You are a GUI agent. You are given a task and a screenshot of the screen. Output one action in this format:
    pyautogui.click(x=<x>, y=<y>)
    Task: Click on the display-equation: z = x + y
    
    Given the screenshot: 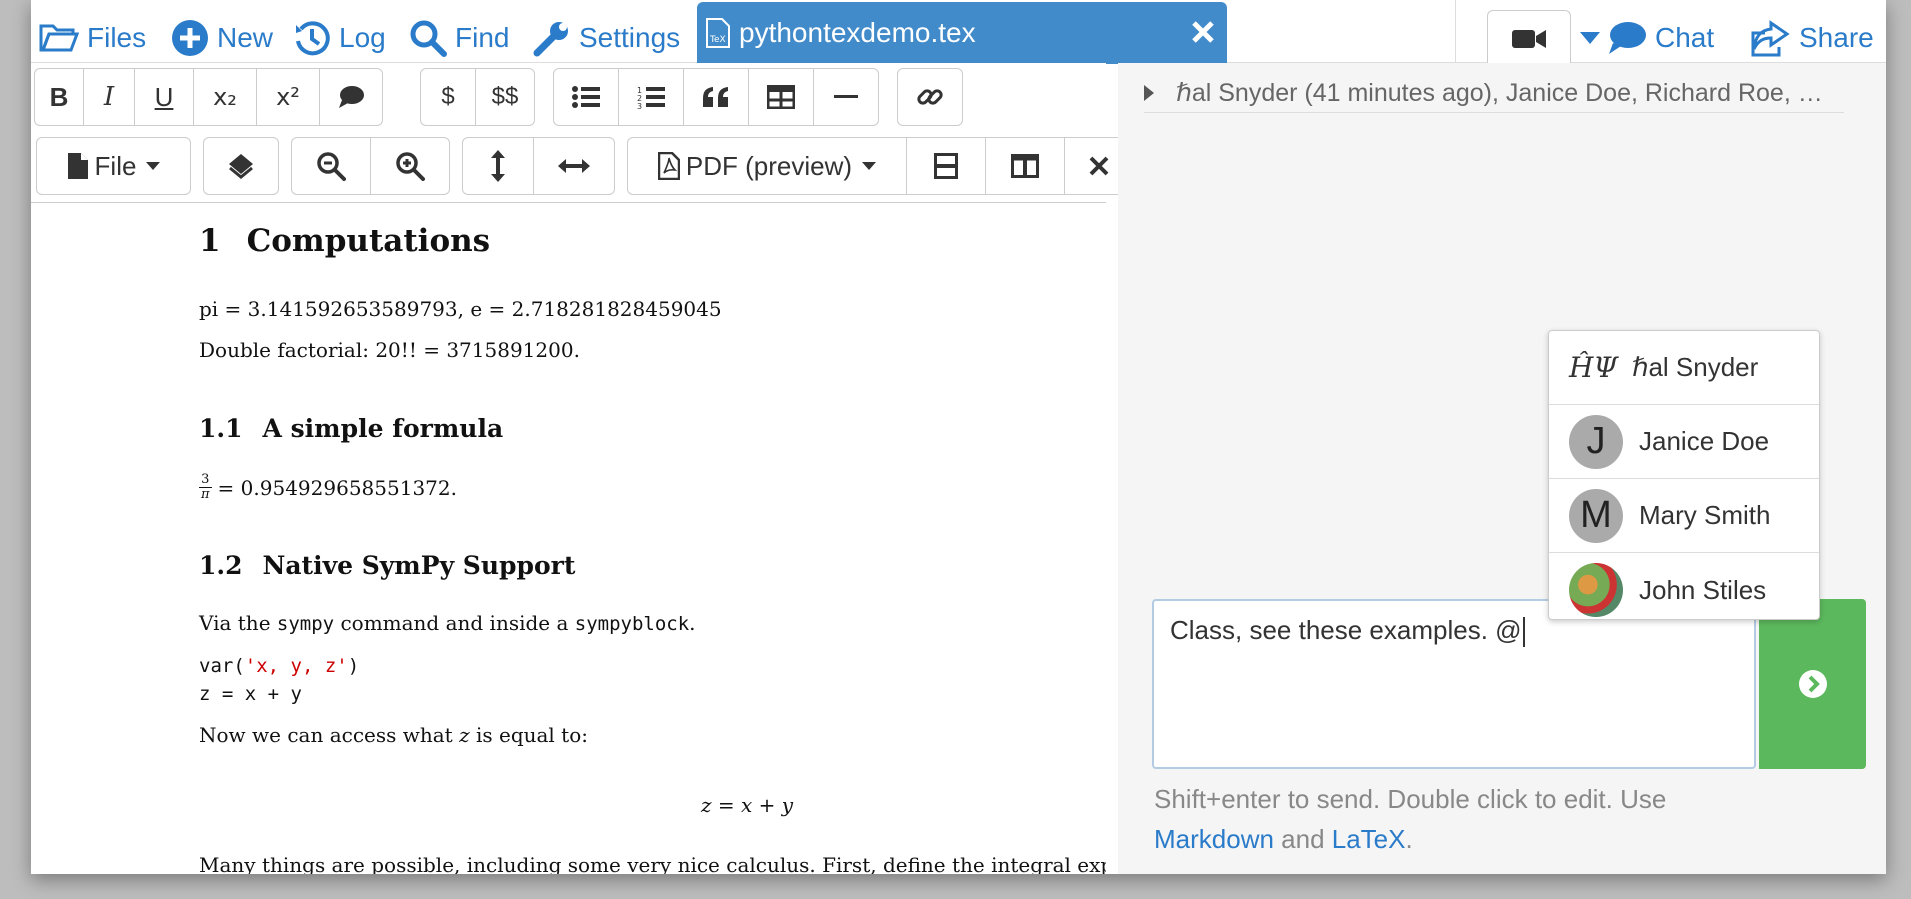 What is the action you would take?
    pyautogui.click(x=747, y=805)
    